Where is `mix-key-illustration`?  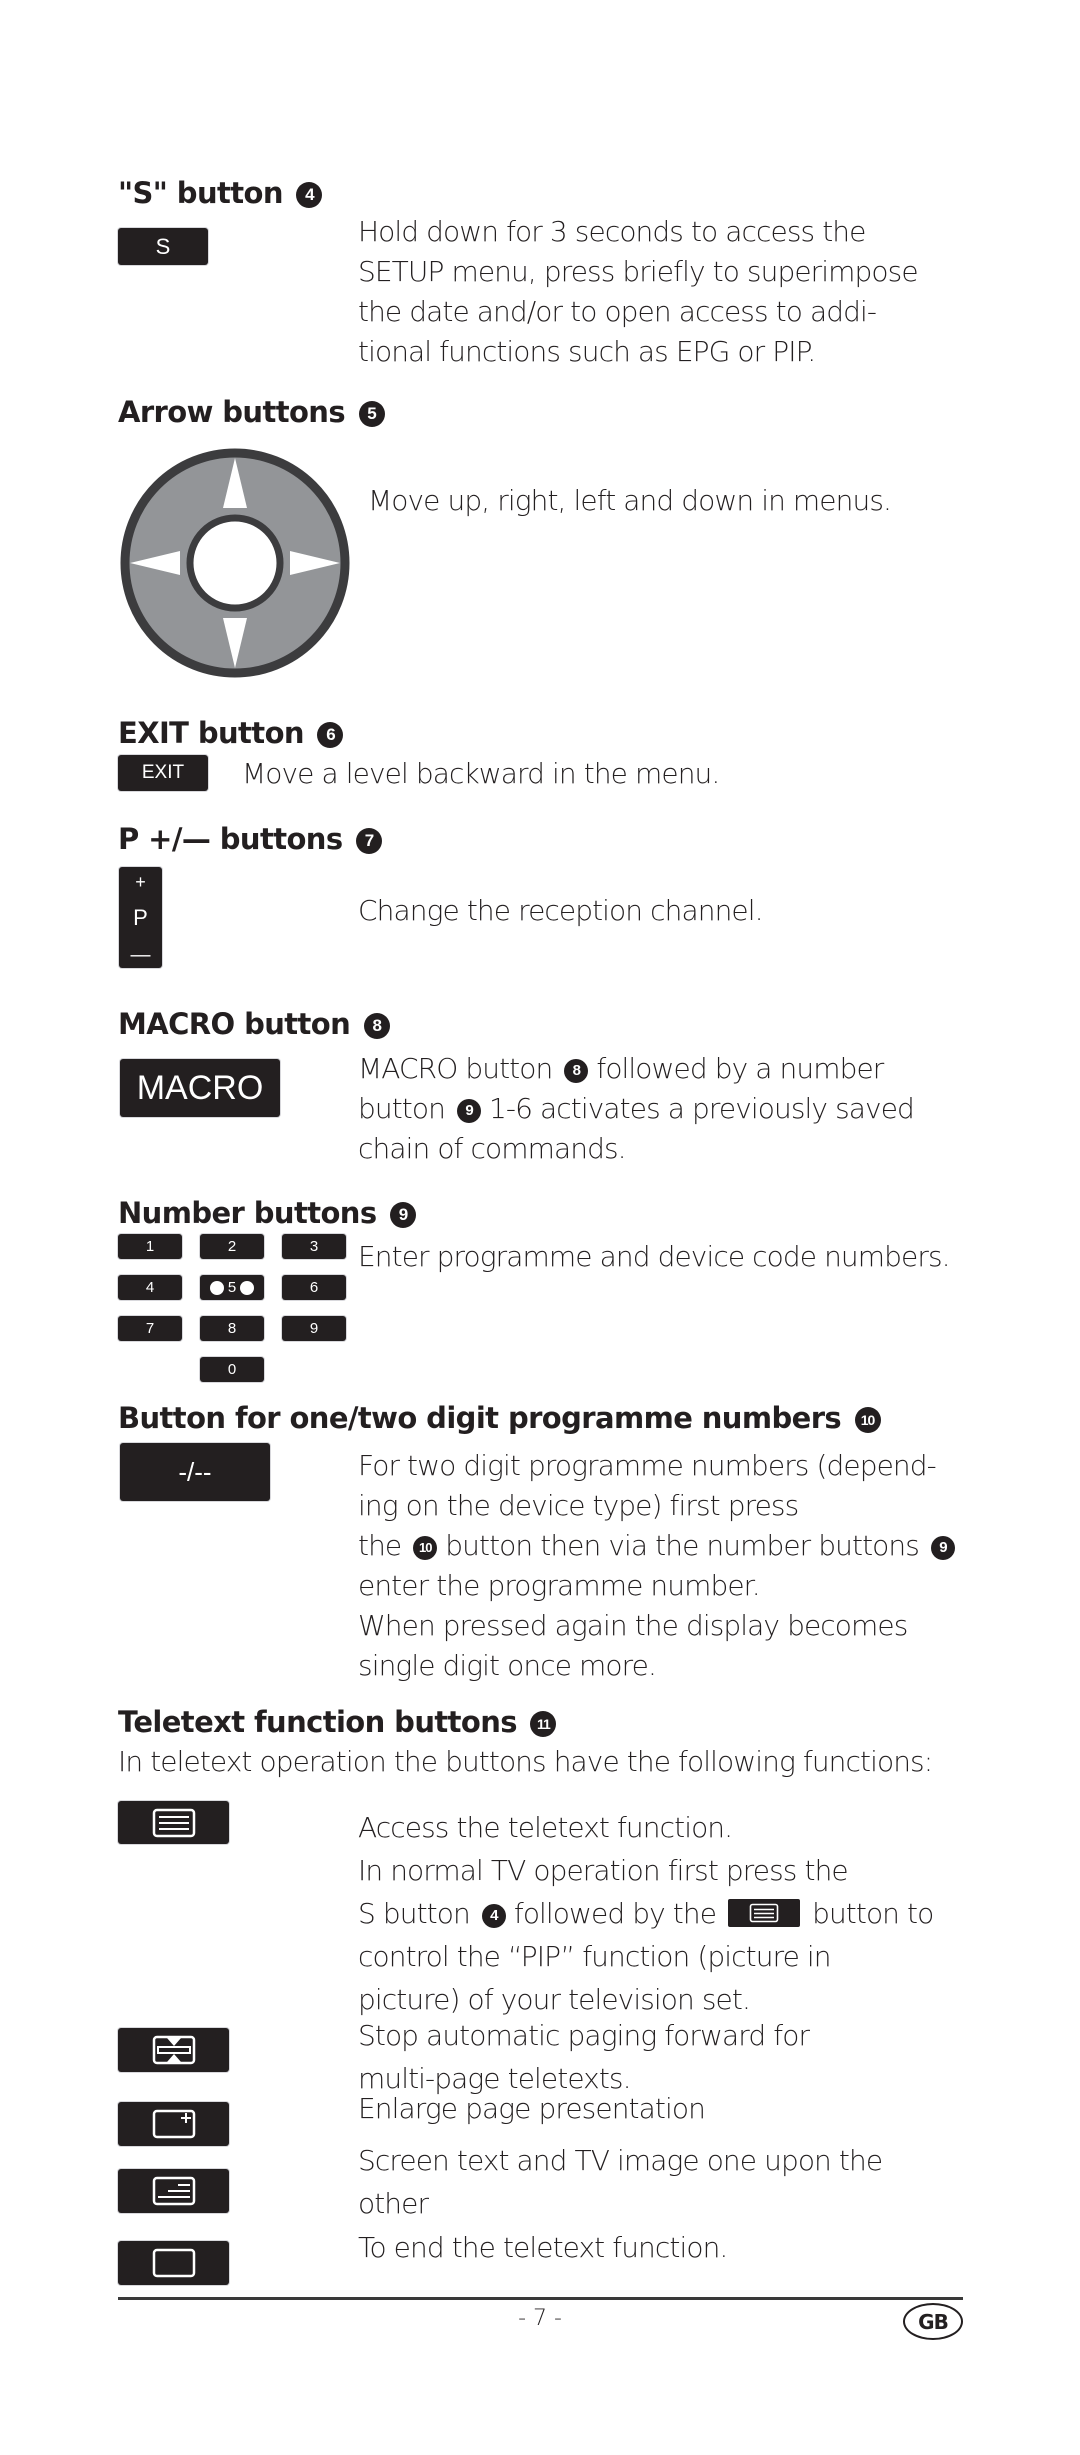
mix-key-illustration is located at coordinates (173, 2191).